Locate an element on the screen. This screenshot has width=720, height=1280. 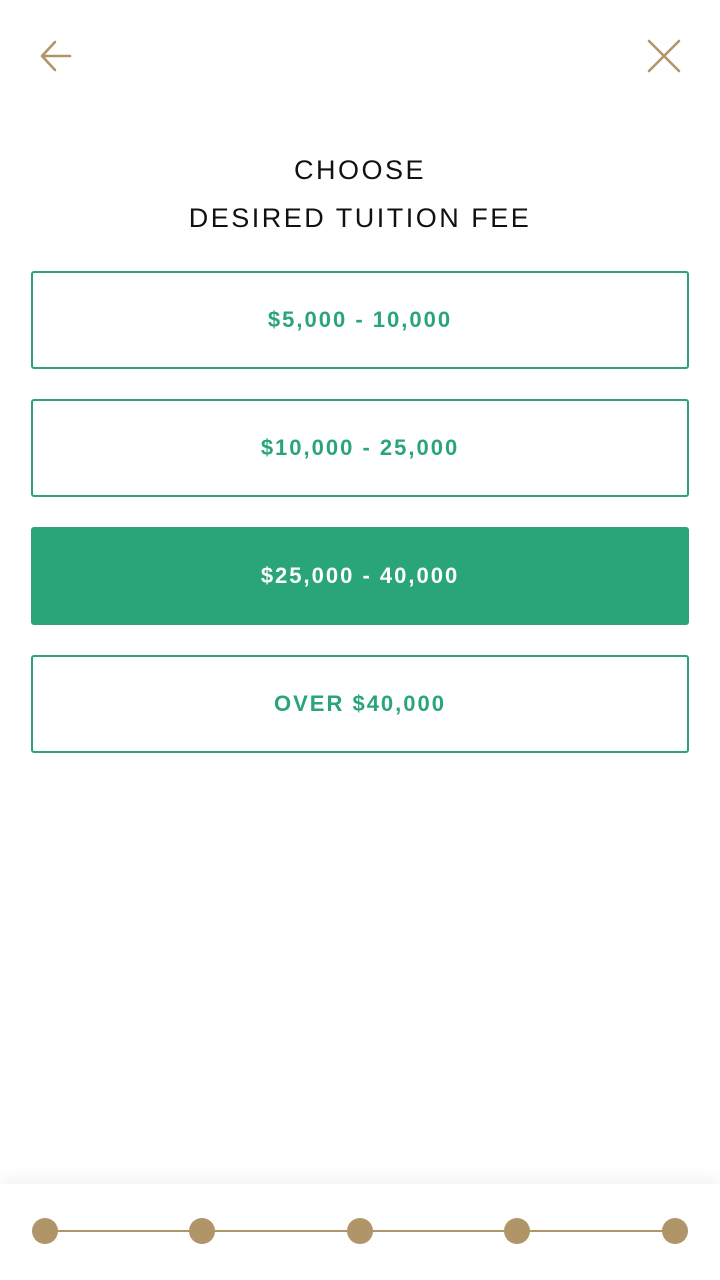
option-label: $10,000 - 25,000 is located at coordinates (360, 447).